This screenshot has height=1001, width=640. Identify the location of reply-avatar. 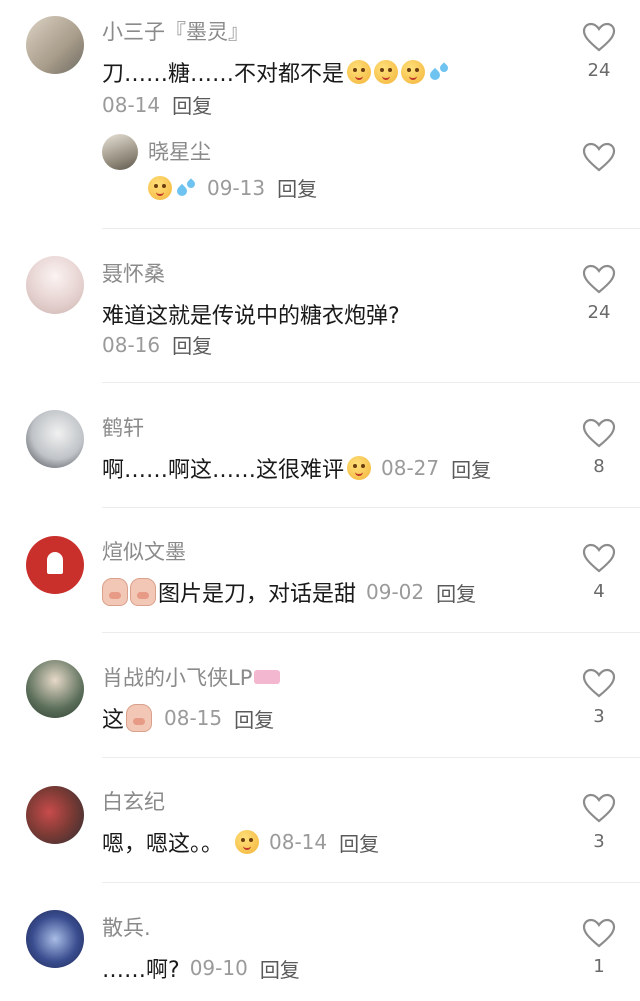
(120, 152).